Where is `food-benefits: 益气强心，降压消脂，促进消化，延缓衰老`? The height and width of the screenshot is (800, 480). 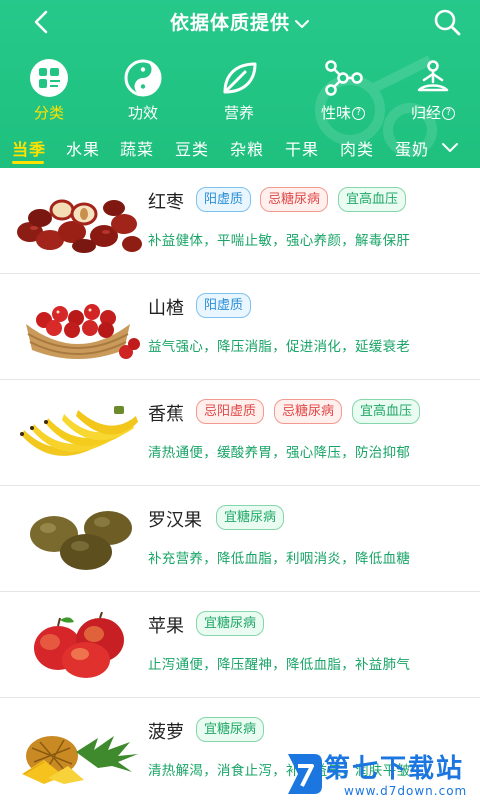
food-benefits: 益气强心，降压消脂，促进消化，延缓衰老 is located at coordinates (279, 347).